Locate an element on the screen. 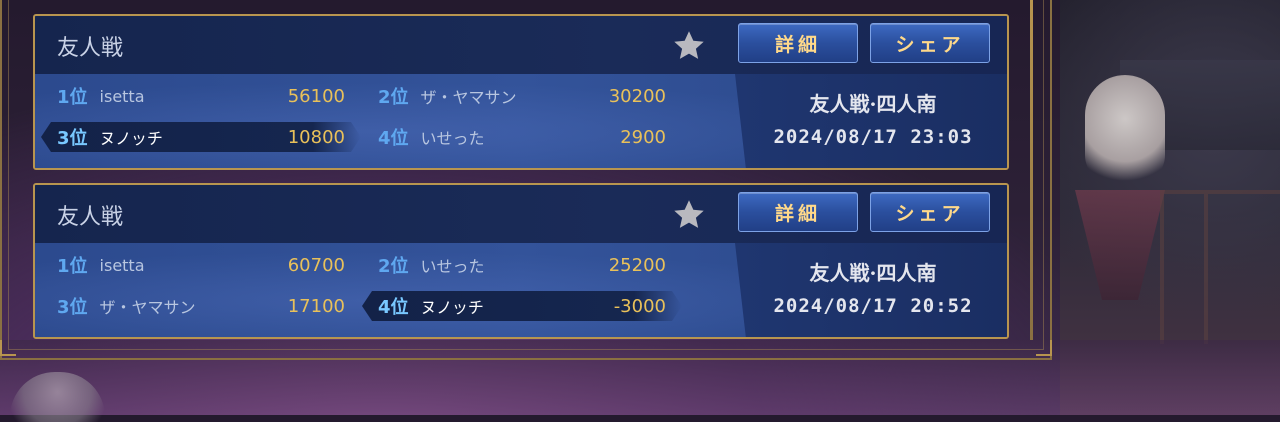 The width and height of the screenshot is (1280, 422). scrollbar-track is located at coordinates (1031, 170).